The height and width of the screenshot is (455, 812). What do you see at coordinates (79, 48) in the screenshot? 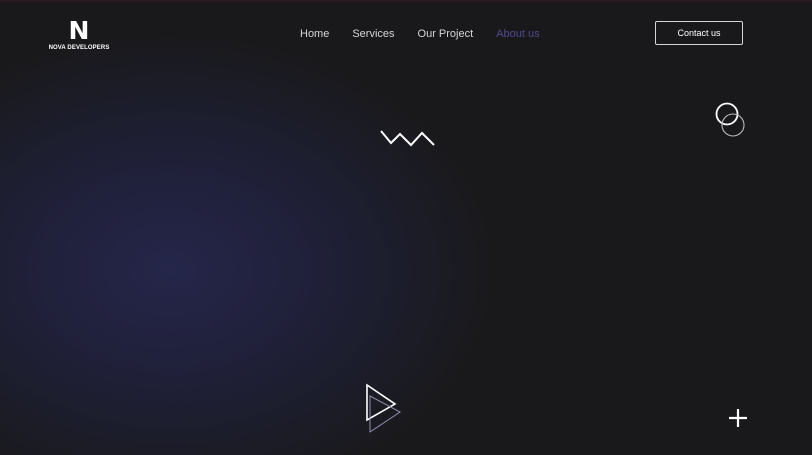
I see `logo-text: NOVA DEVELOPERS` at bounding box center [79, 48].